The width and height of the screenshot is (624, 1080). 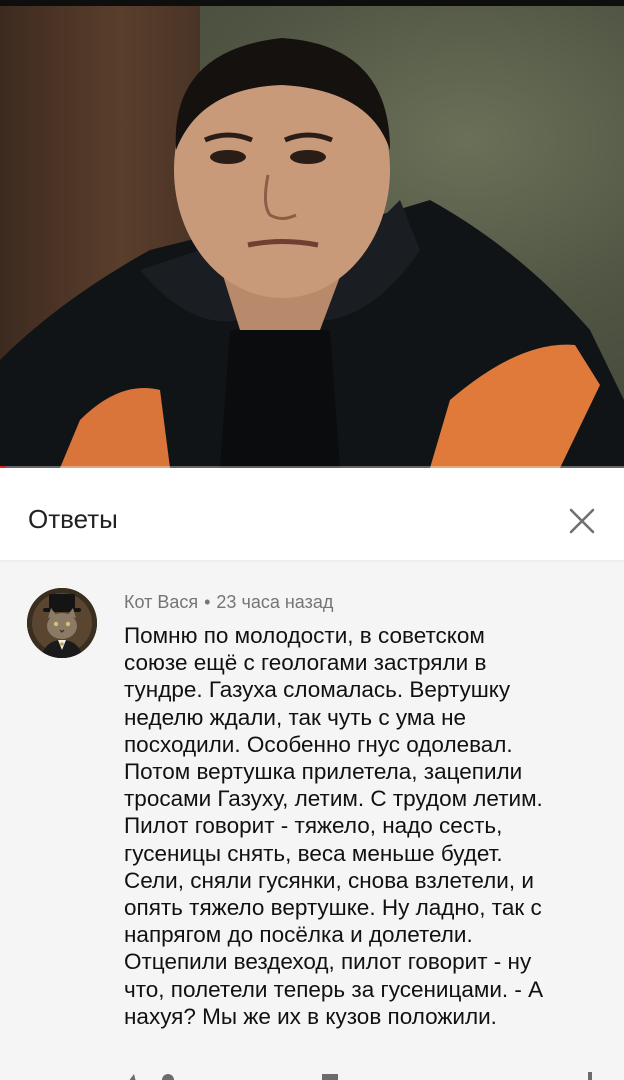 What do you see at coordinates (180, 1075) in the screenshot?
I see `dislike-icon` at bounding box center [180, 1075].